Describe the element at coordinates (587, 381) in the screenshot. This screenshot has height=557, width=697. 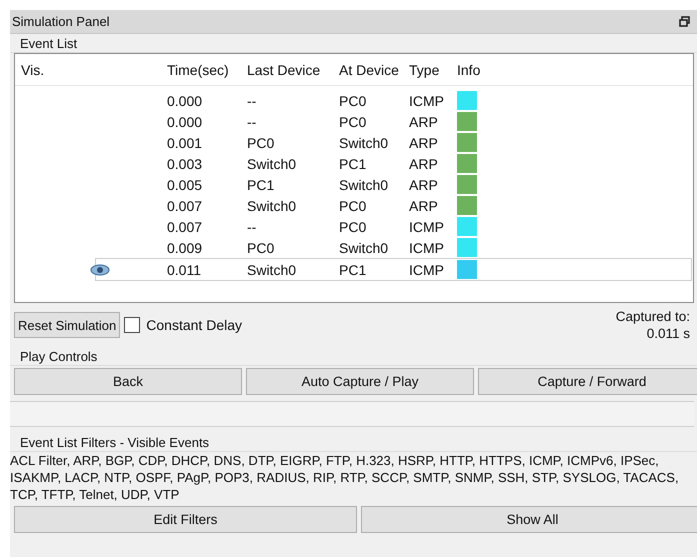
I see `play-control-button: Capture / Forward` at that location.